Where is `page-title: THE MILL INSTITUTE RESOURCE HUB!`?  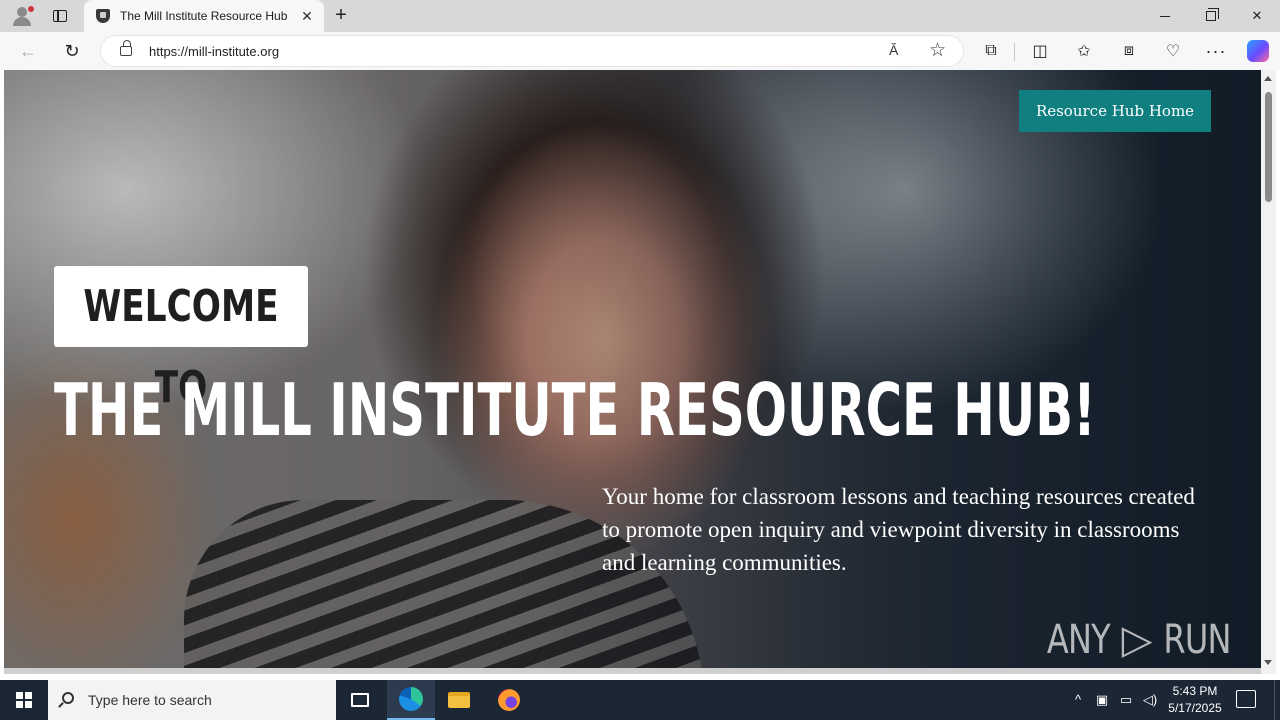 page-title: THE MILL INSTITUTE RESOURCE HUB! is located at coordinates (575, 410).